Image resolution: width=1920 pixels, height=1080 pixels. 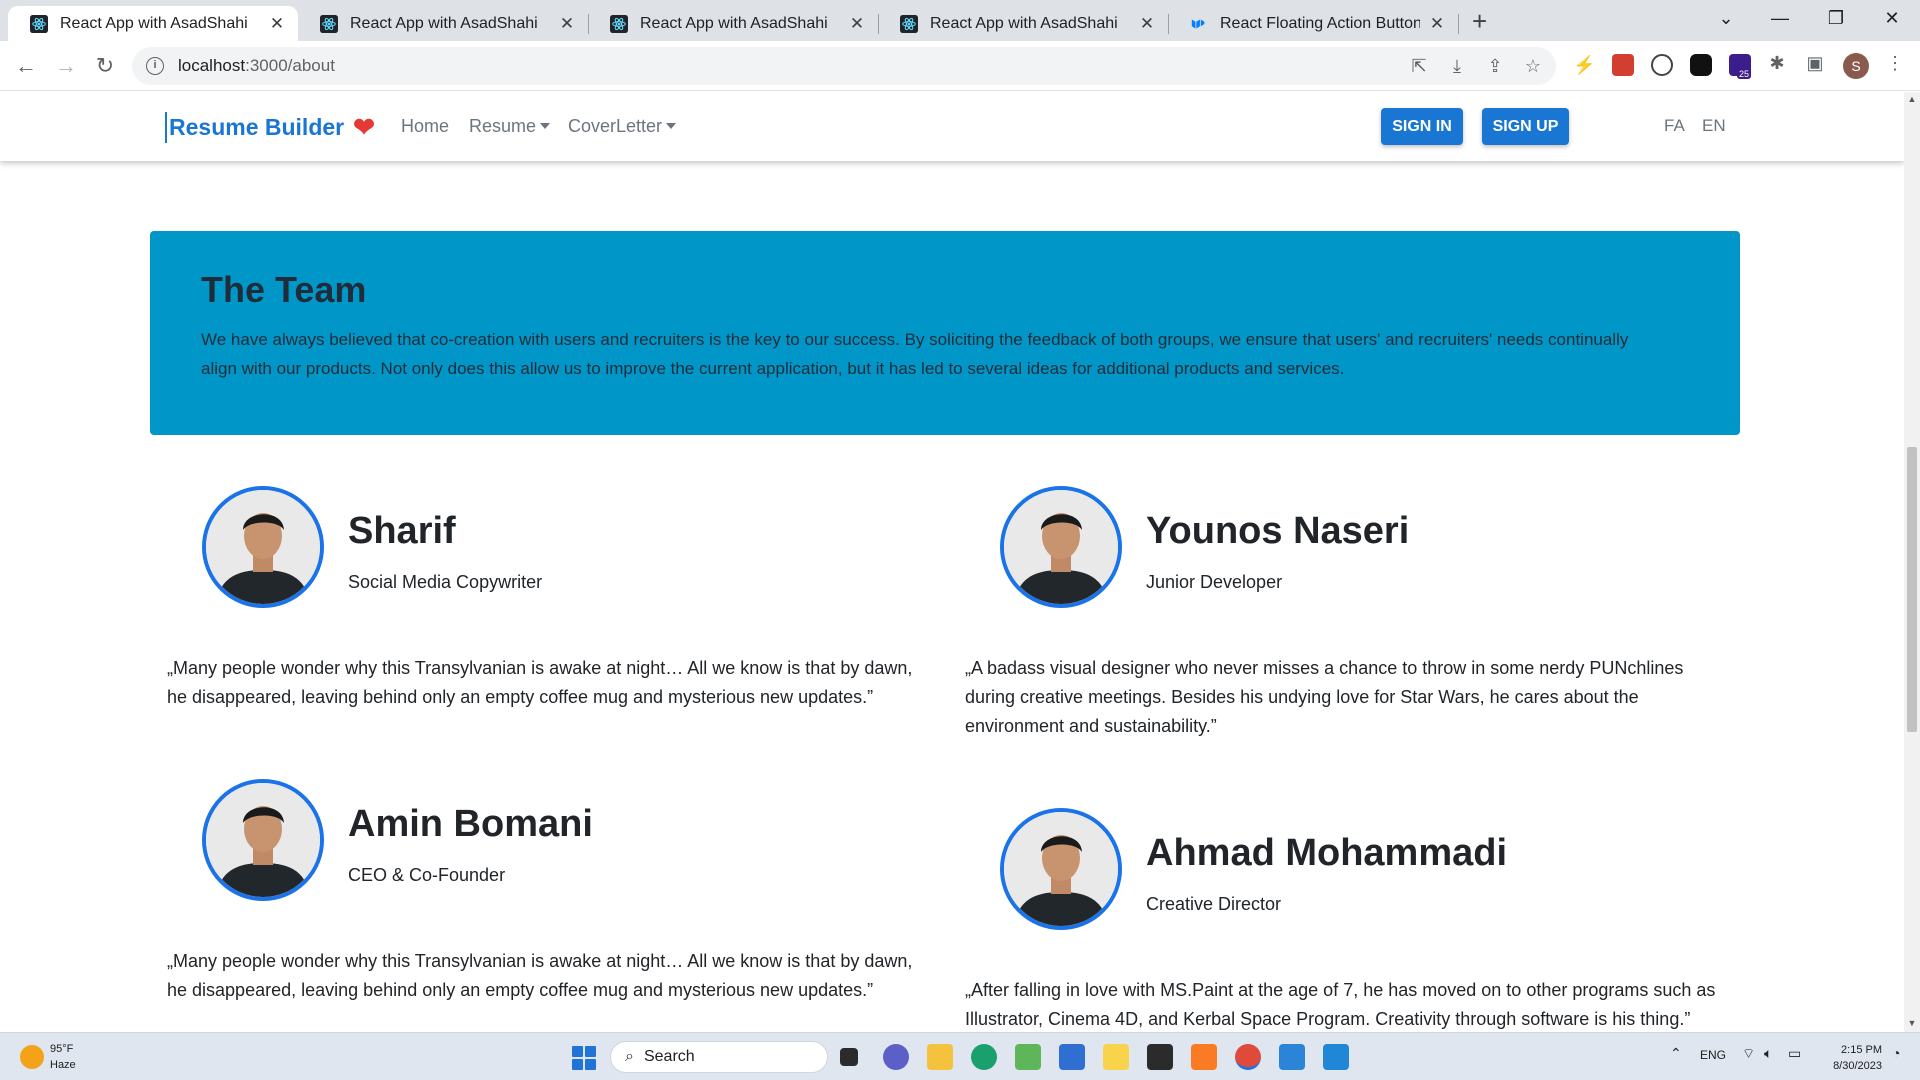 I want to click on scrollbar-thumb, so click(x=1912, y=589).